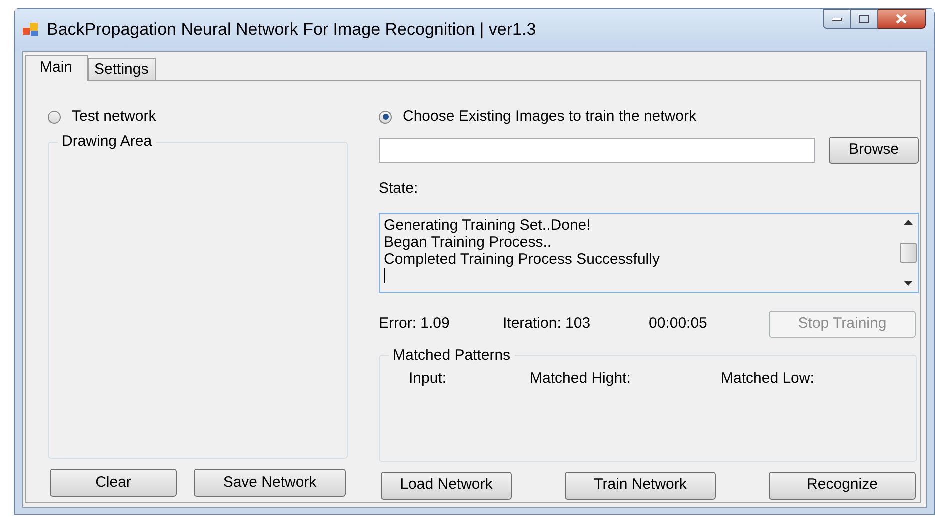 This screenshot has width=935, height=517. Describe the element at coordinates (522, 259) in the screenshot. I see `log-line: Completed Training Process Successfully` at that location.